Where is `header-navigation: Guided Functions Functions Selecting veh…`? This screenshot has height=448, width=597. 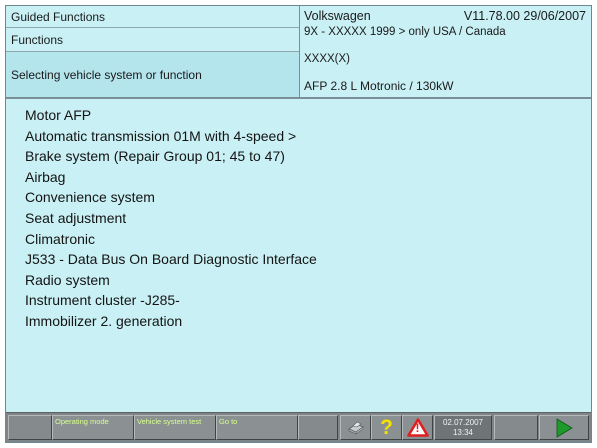 header-navigation: Guided Functions Functions Selecting veh… is located at coordinates (153, 51).